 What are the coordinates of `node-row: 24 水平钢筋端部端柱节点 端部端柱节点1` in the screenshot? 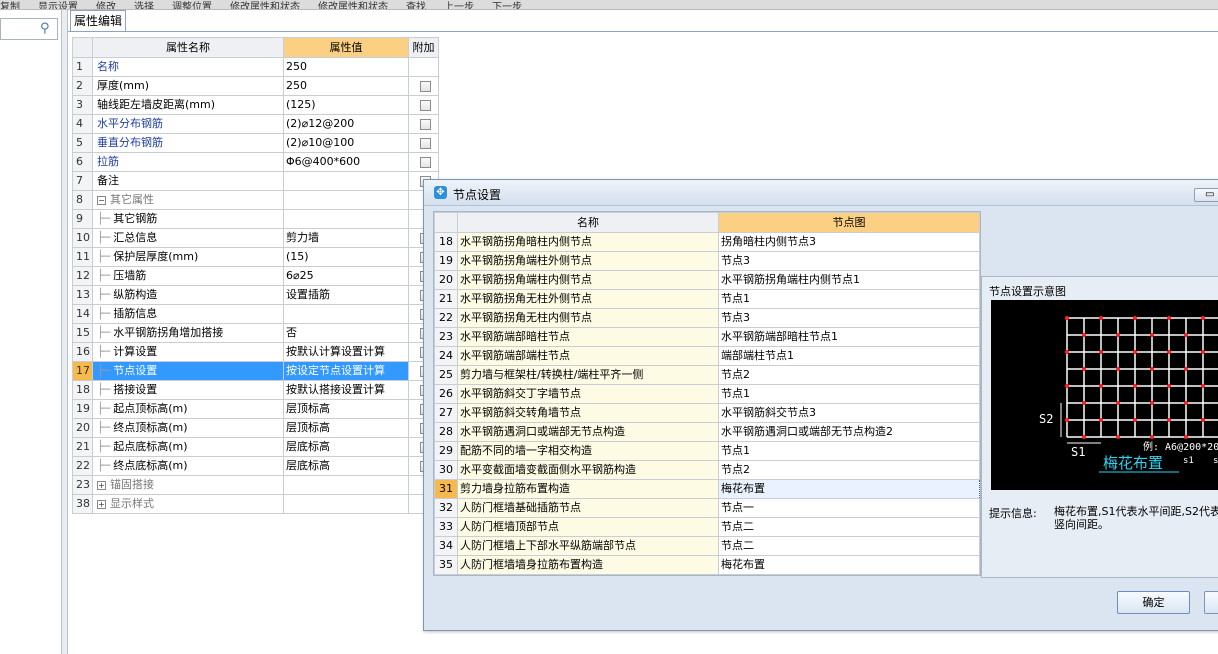 It's located at (707, 356).